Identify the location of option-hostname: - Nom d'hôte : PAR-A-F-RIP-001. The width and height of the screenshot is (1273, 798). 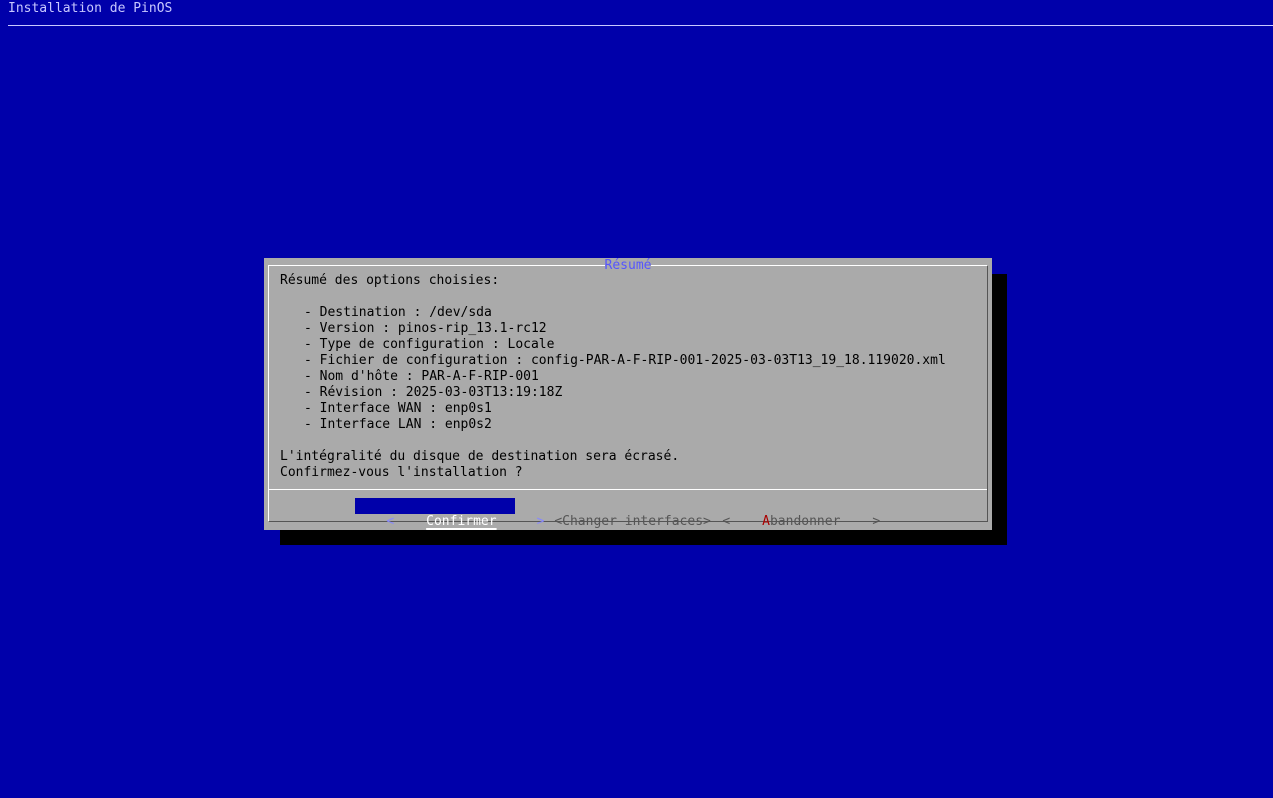
(421, 376).